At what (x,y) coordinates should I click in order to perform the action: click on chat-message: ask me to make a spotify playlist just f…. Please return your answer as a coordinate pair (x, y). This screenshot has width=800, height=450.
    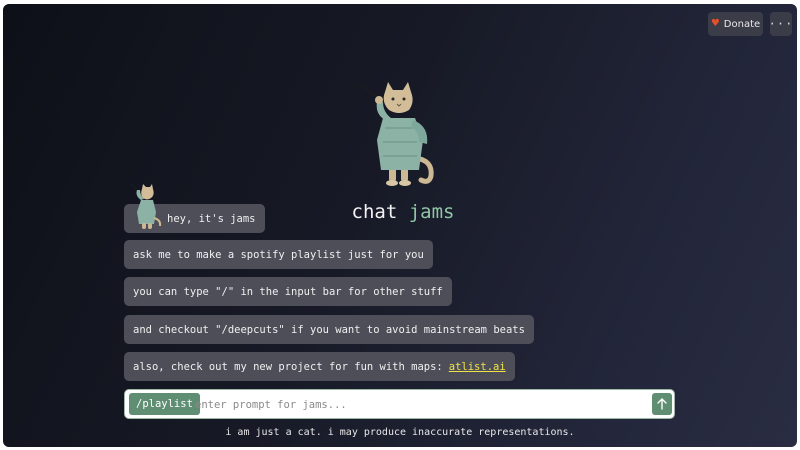
    Looking at the image, I should click on (278, 254).